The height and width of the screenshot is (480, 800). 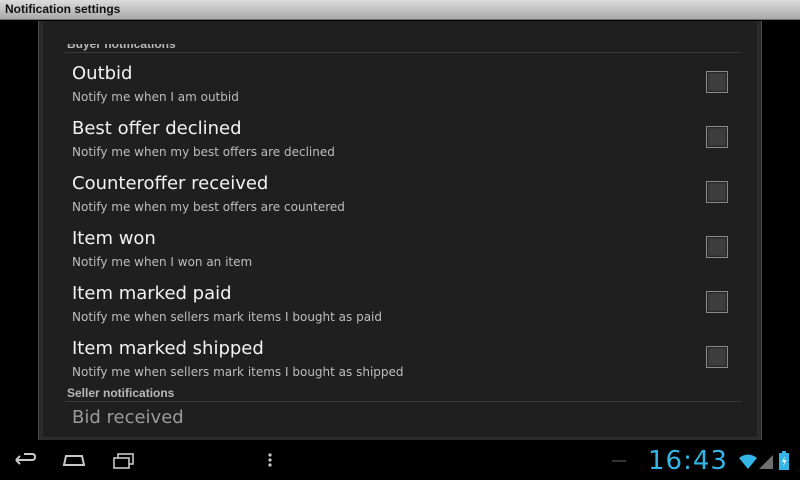 I want to click on setting-row-outbid: Outbid Notify me when I am outbid, so click(x=400, y=90).